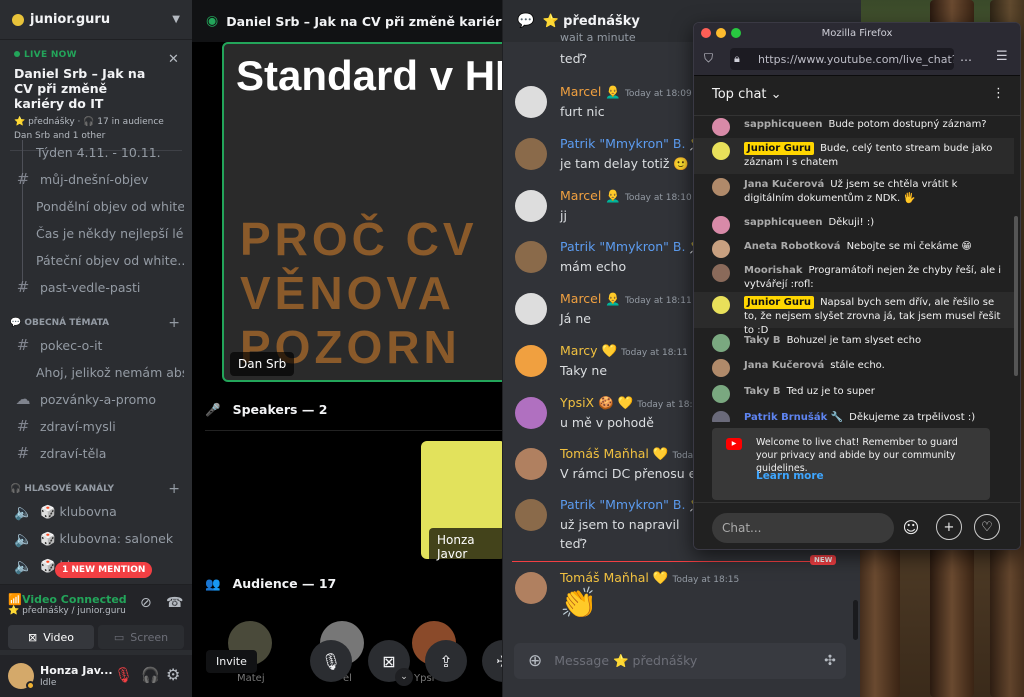 This screenshot has width=1024, height=697. Describe the element at coordinates (649, 578) in the screenshot. I see `message-author: Tomáš Maňhal 💛 Today at 18:15` at that location.